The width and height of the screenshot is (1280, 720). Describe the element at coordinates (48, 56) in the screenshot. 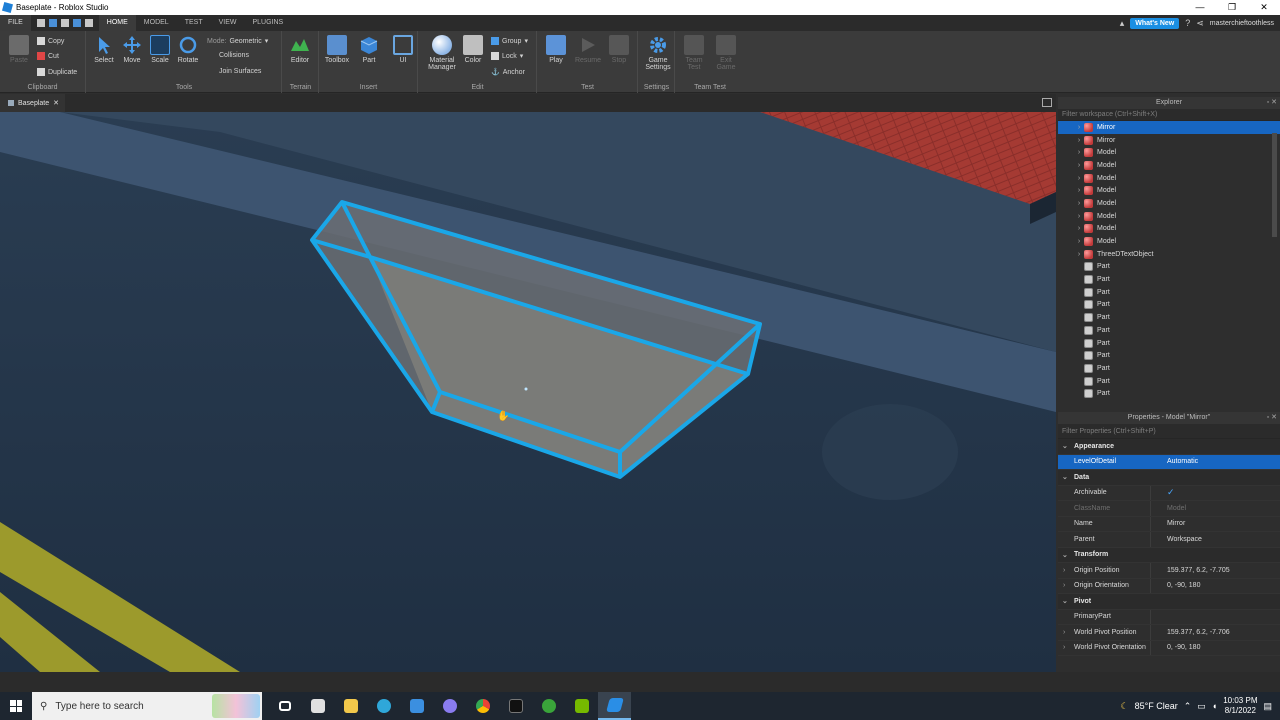

I see `cut-button: Cut` at that location.